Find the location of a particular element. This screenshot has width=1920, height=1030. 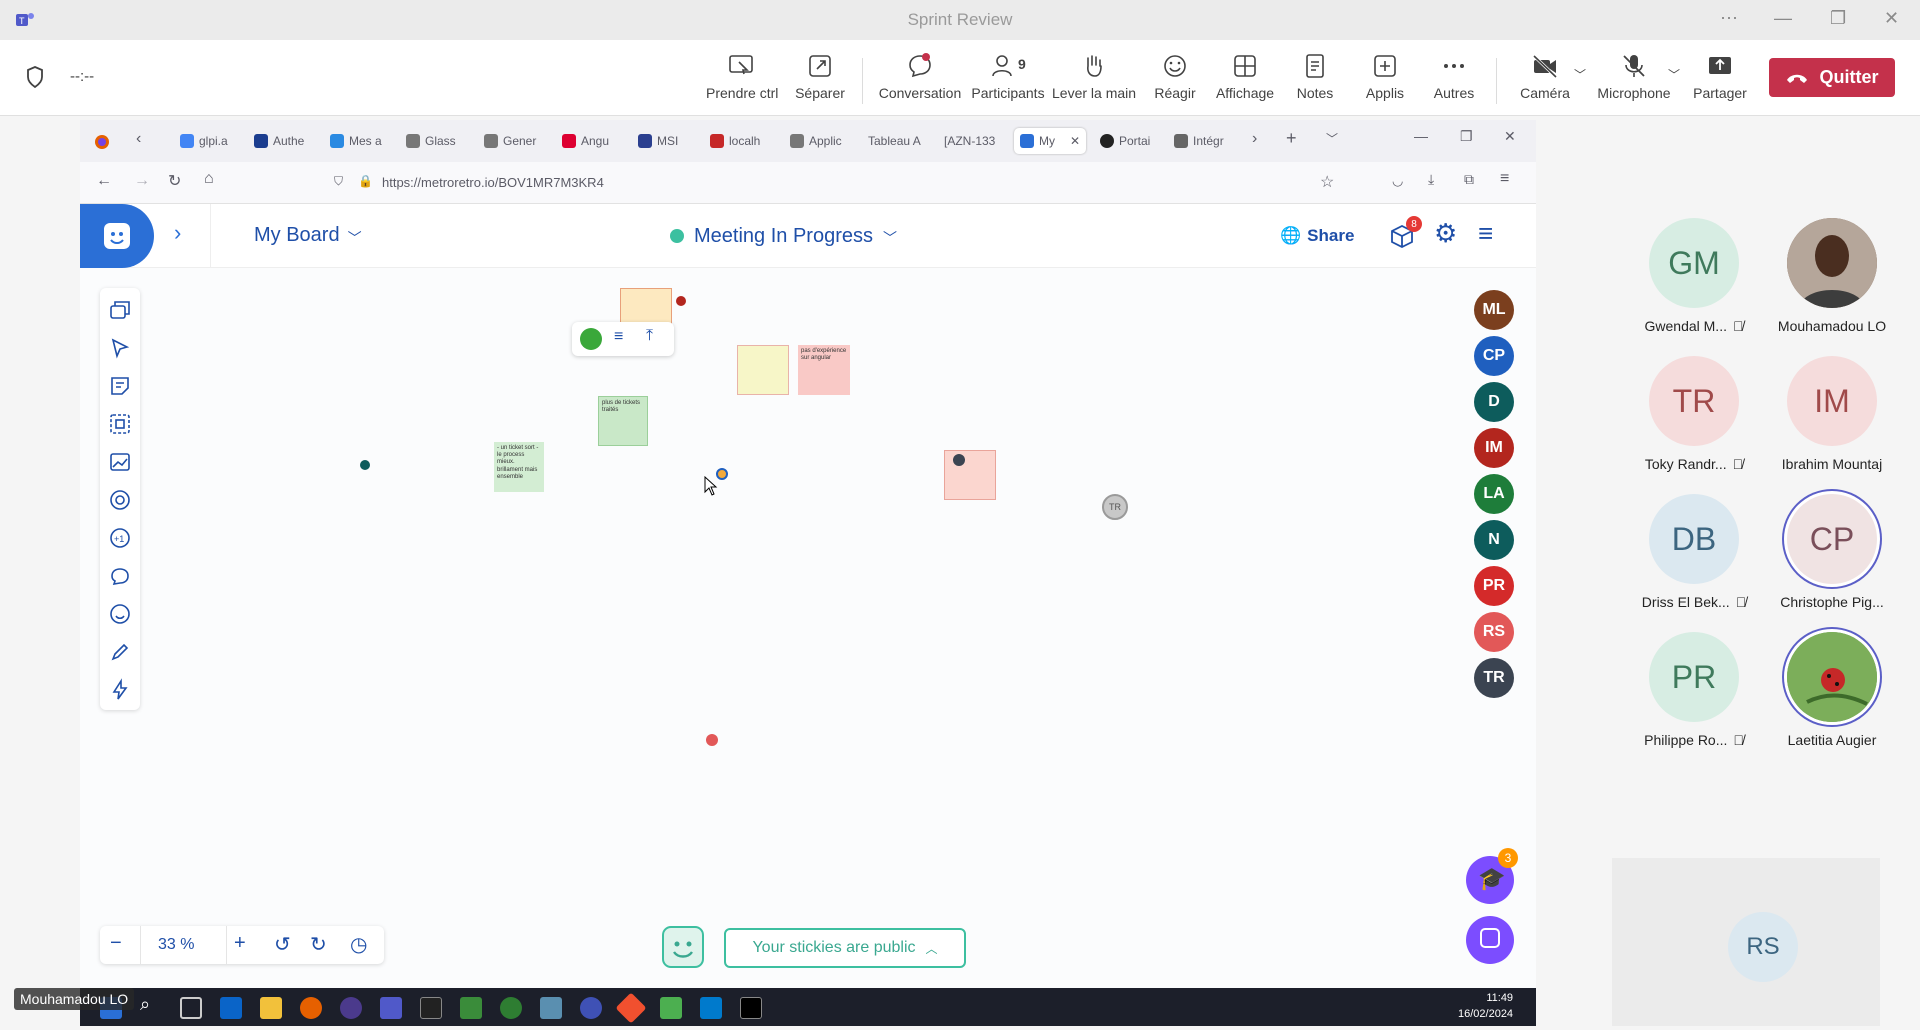

layers-icon is located at coordinates (120, 310).